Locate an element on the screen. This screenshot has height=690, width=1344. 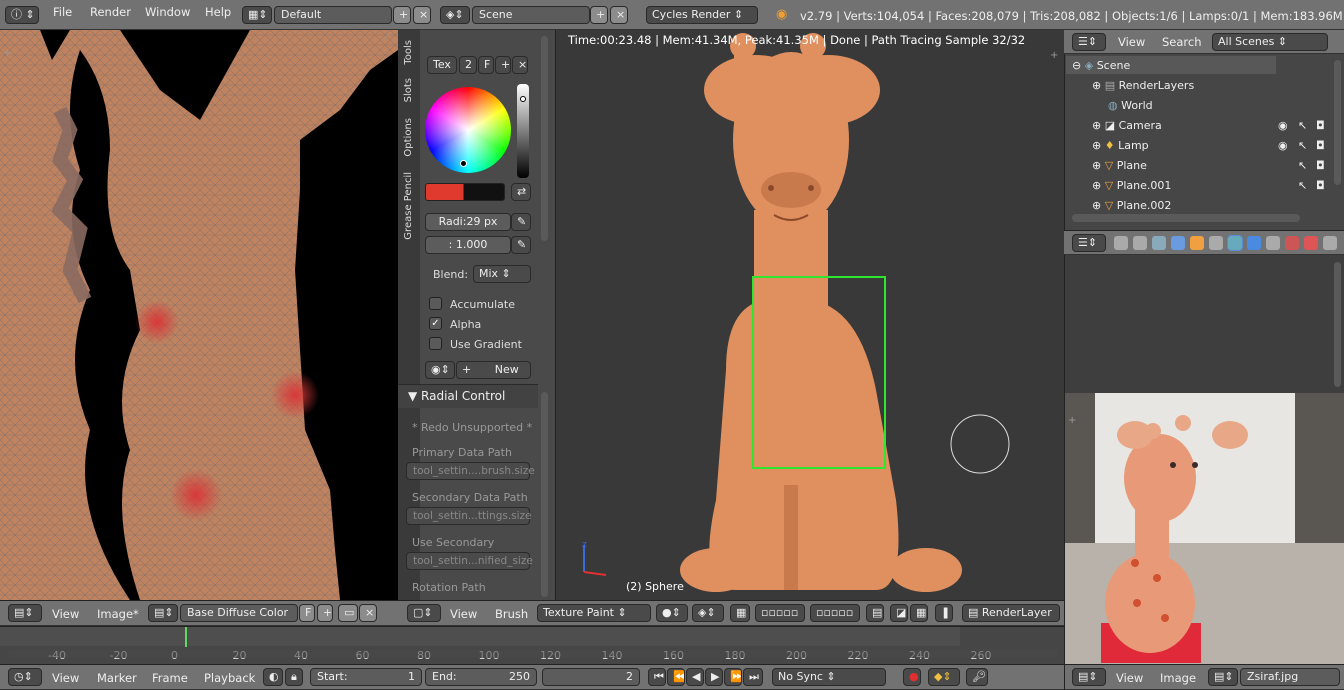
ref-corner-plus-icon: + is located at coordinates (1072, 420).